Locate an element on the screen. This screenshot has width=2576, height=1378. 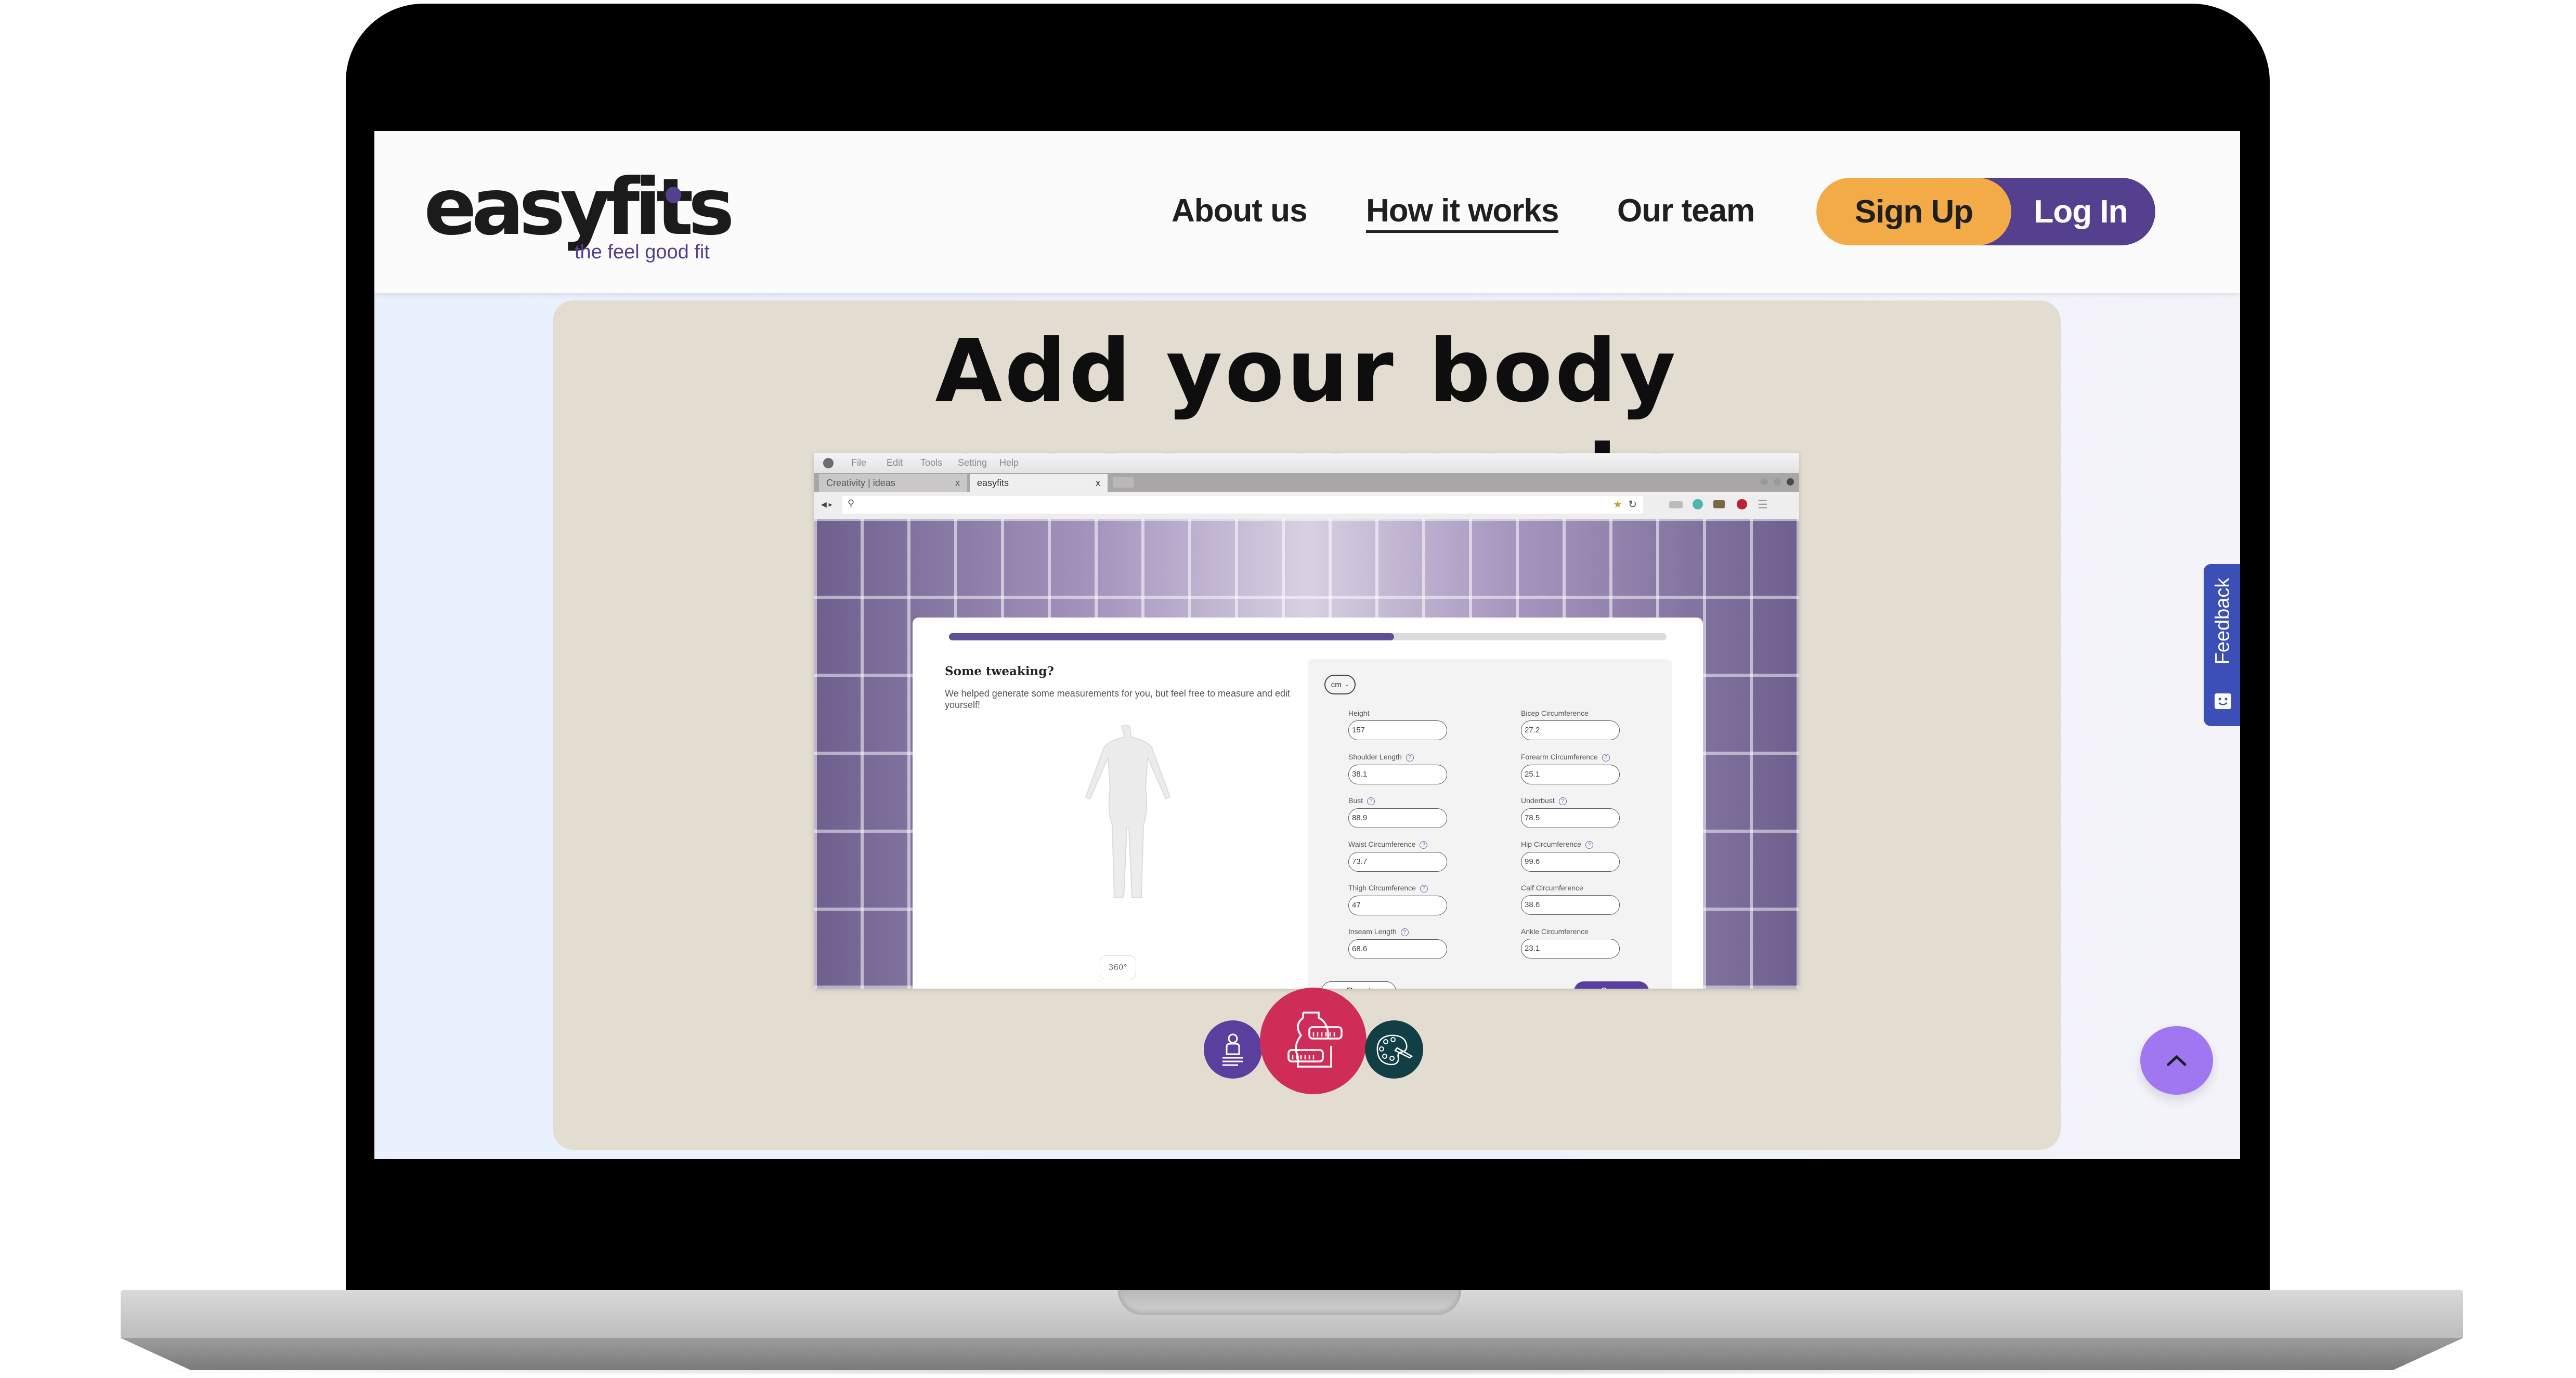
window-button-icon is located at coordinates (828, 463).